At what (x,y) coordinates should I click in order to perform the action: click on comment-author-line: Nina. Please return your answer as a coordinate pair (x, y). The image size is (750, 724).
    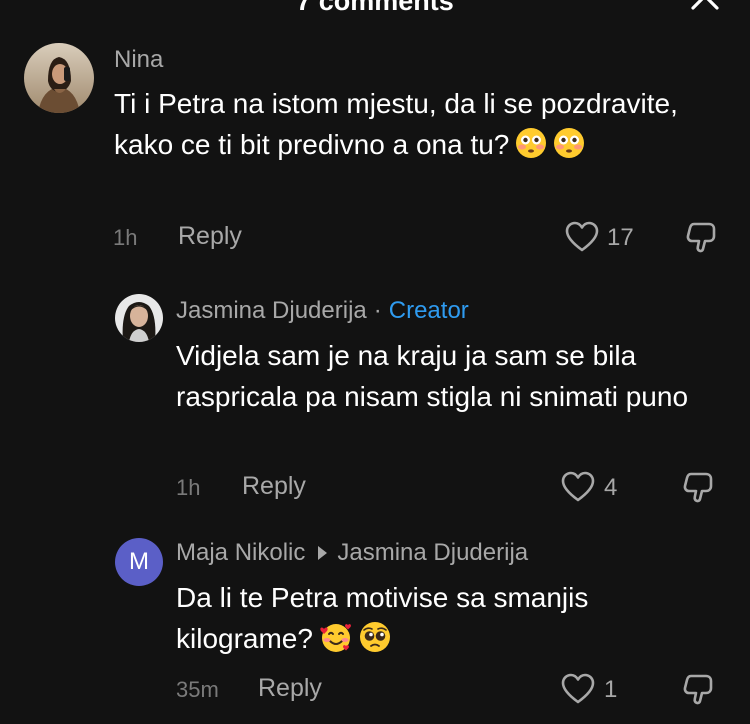
    Looking at the image, I should click on (138, 60).